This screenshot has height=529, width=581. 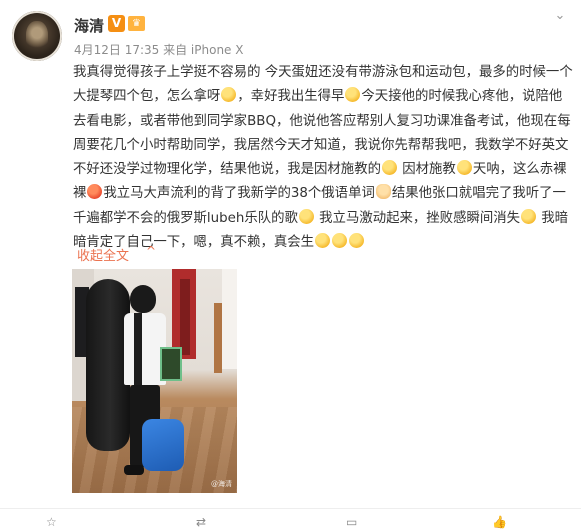 What do you see at coordinates (159, 50) in the screenshot?
I see `post-meta: 4月12日 17:35 来自 iPhone X` at bounding box center [159, 50].